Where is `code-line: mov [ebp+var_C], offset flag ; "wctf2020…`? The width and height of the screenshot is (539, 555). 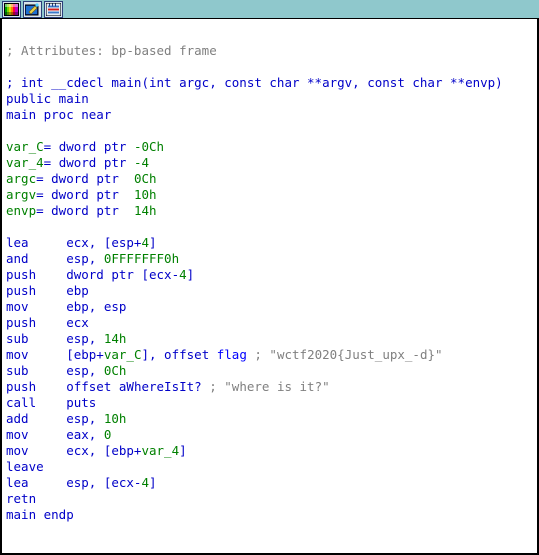
code-line: mov [ebp+var_C], offset flag ; "wctf2020… is located at coordinates (270, 355).